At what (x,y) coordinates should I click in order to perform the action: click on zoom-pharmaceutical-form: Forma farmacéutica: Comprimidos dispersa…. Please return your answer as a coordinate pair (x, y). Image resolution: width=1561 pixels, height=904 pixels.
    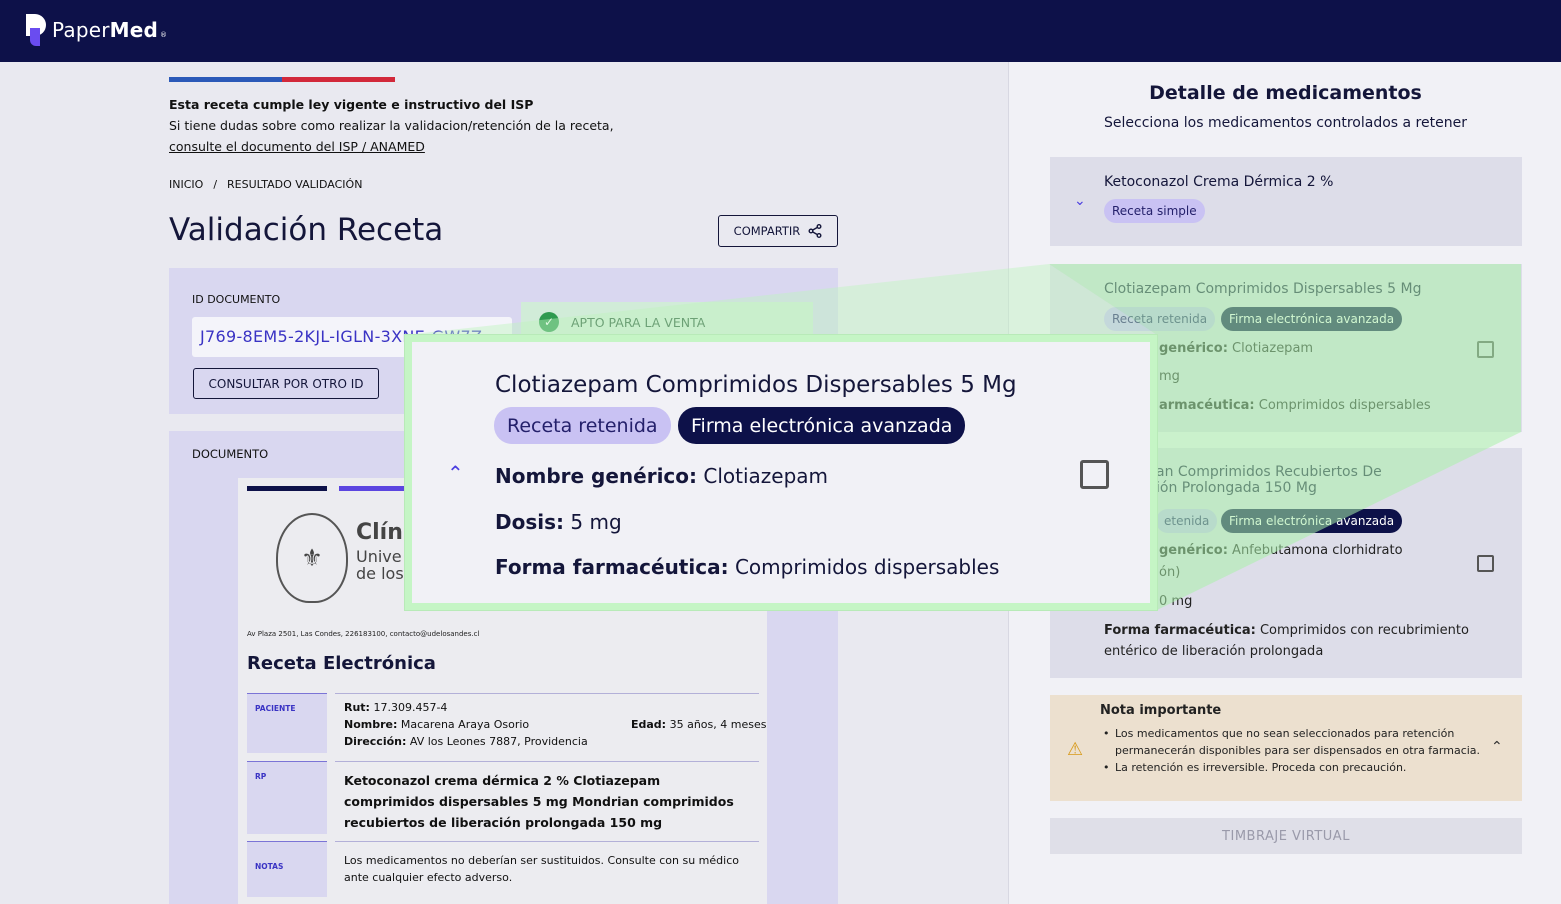
    Looking at the image, I should click on (747, 567).